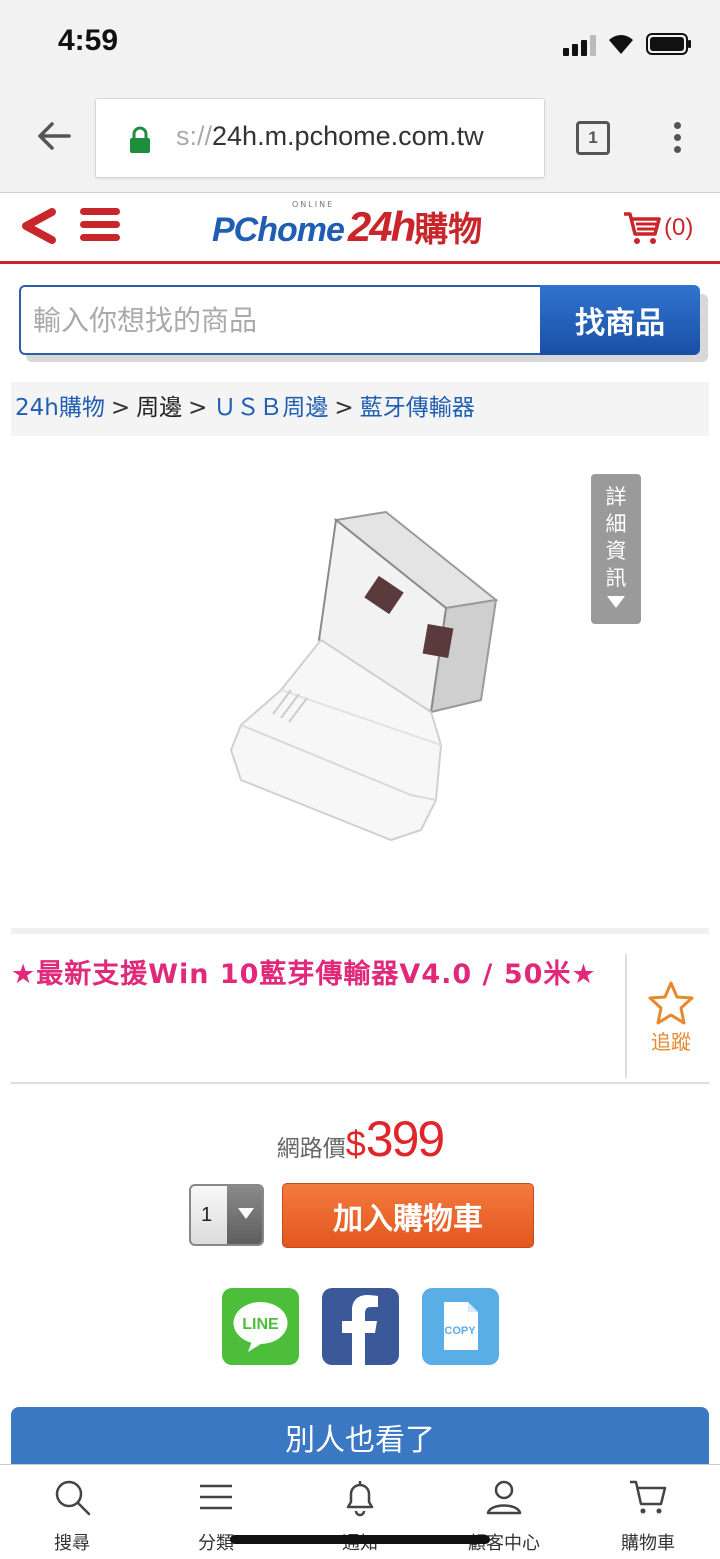 This screenshot has width=720, height=1559. I want to click on nav-item-cart: 購物車, so click(648, 1516).